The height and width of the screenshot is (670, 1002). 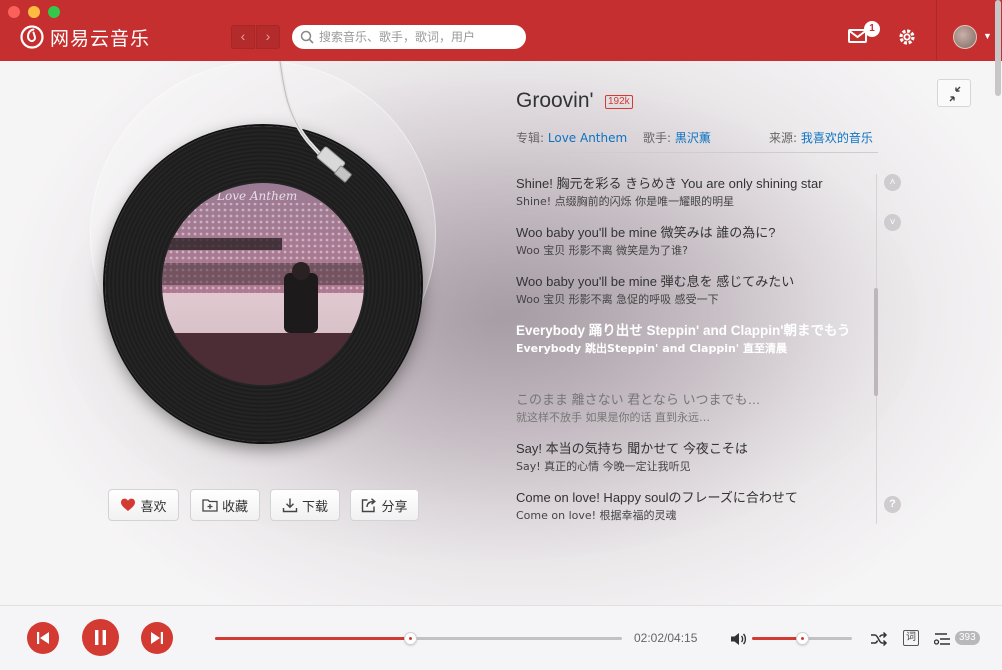 I want to click on progress-slider, so click(x=418, y=638).